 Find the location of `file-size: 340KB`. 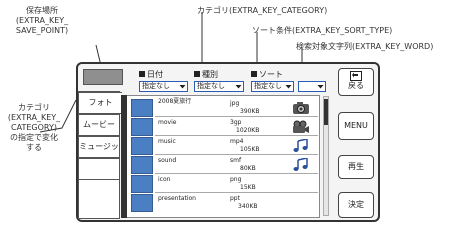

file-size: 340KB is located at coordinates (248, 206).